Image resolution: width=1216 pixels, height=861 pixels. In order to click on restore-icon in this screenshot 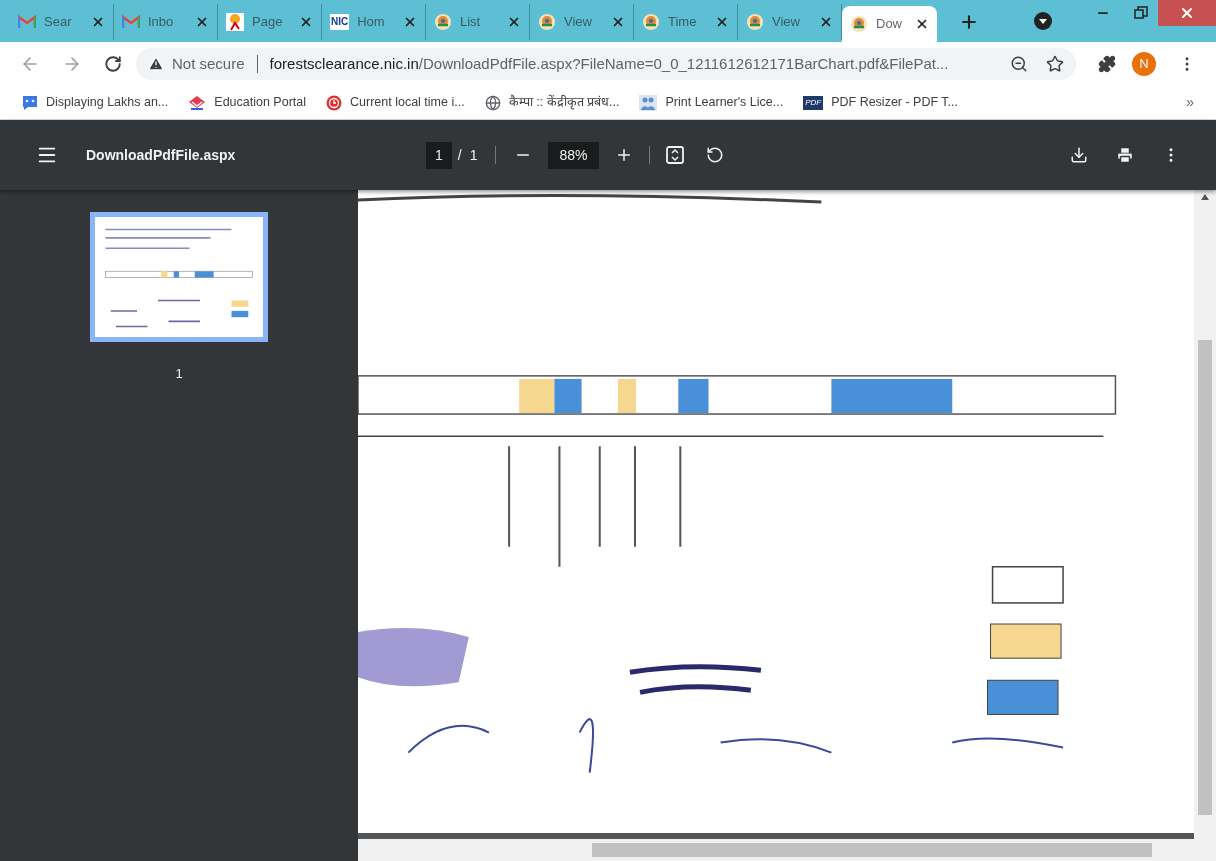, I will do `click(1141, 13)`.